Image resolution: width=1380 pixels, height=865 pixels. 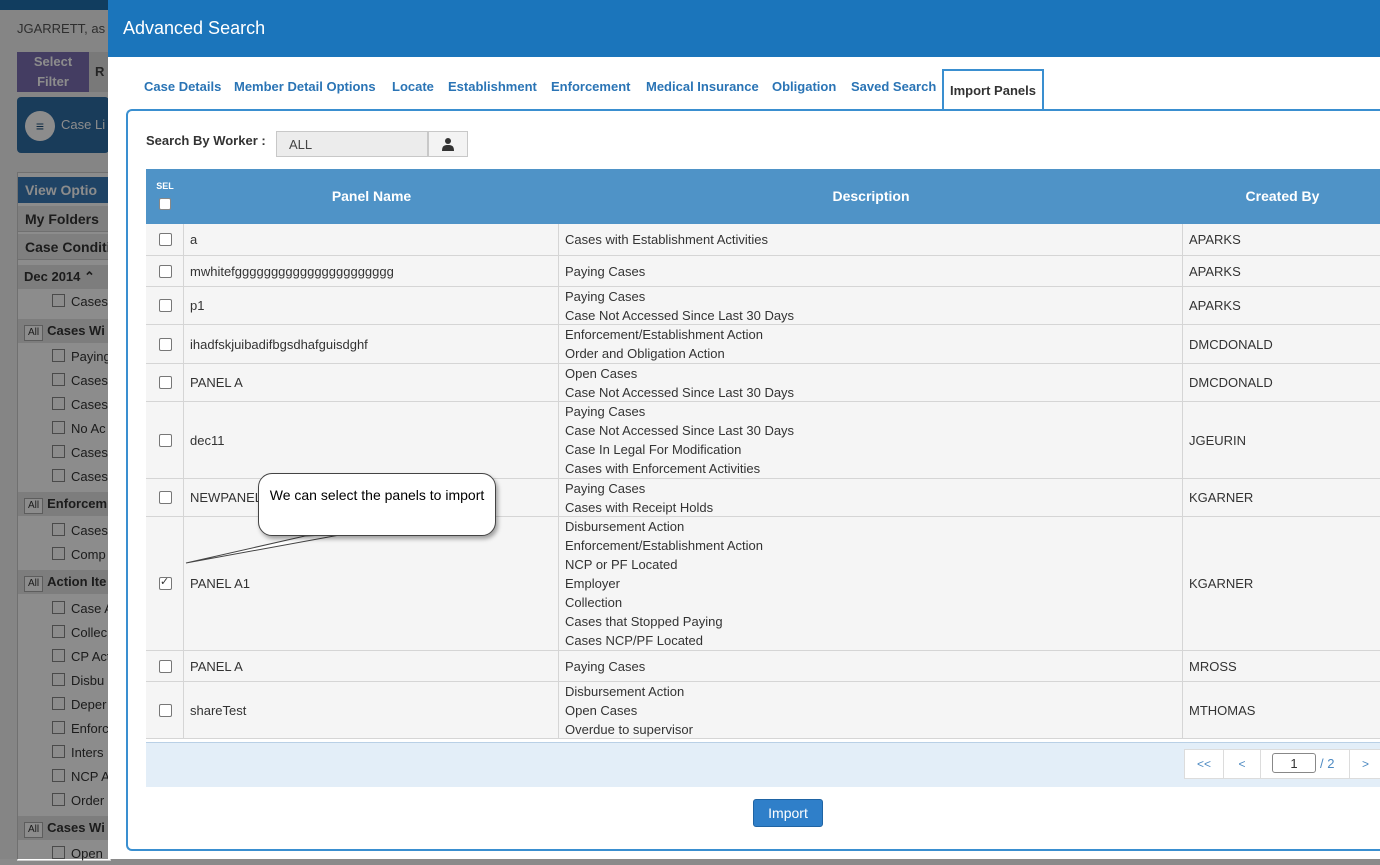 I want to click on created-by-cell: MTHOMAS, so click(x=1281, y=710).